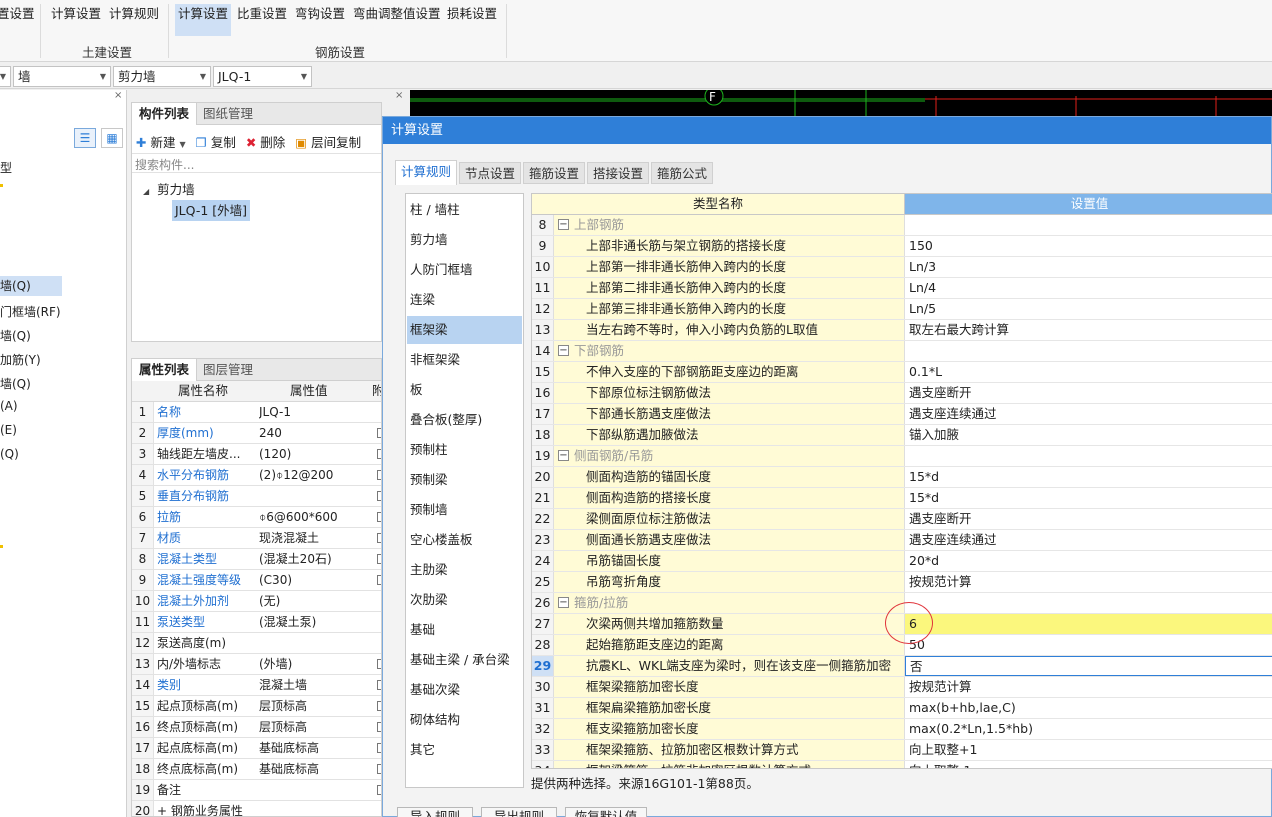 This screenshot has height=817, width=1272. What do you see at coordinates (618, 173) in the screenshot?
I see `tab-lap-settings: 搭接设置` at bounding box center [618, 173].